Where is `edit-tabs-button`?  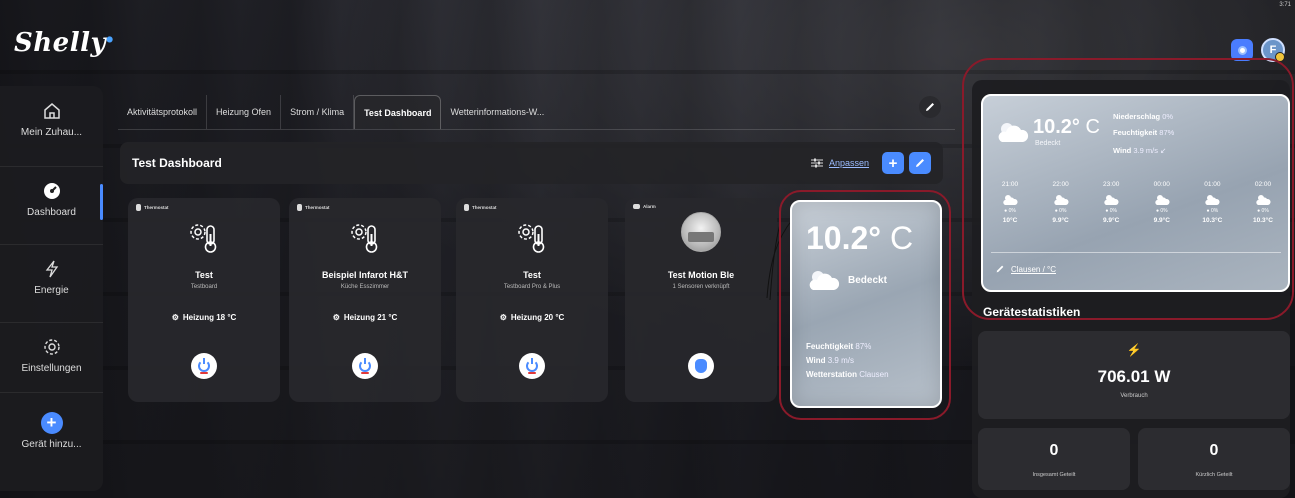 edit-tabs-button is located at coordinates (930, 107).